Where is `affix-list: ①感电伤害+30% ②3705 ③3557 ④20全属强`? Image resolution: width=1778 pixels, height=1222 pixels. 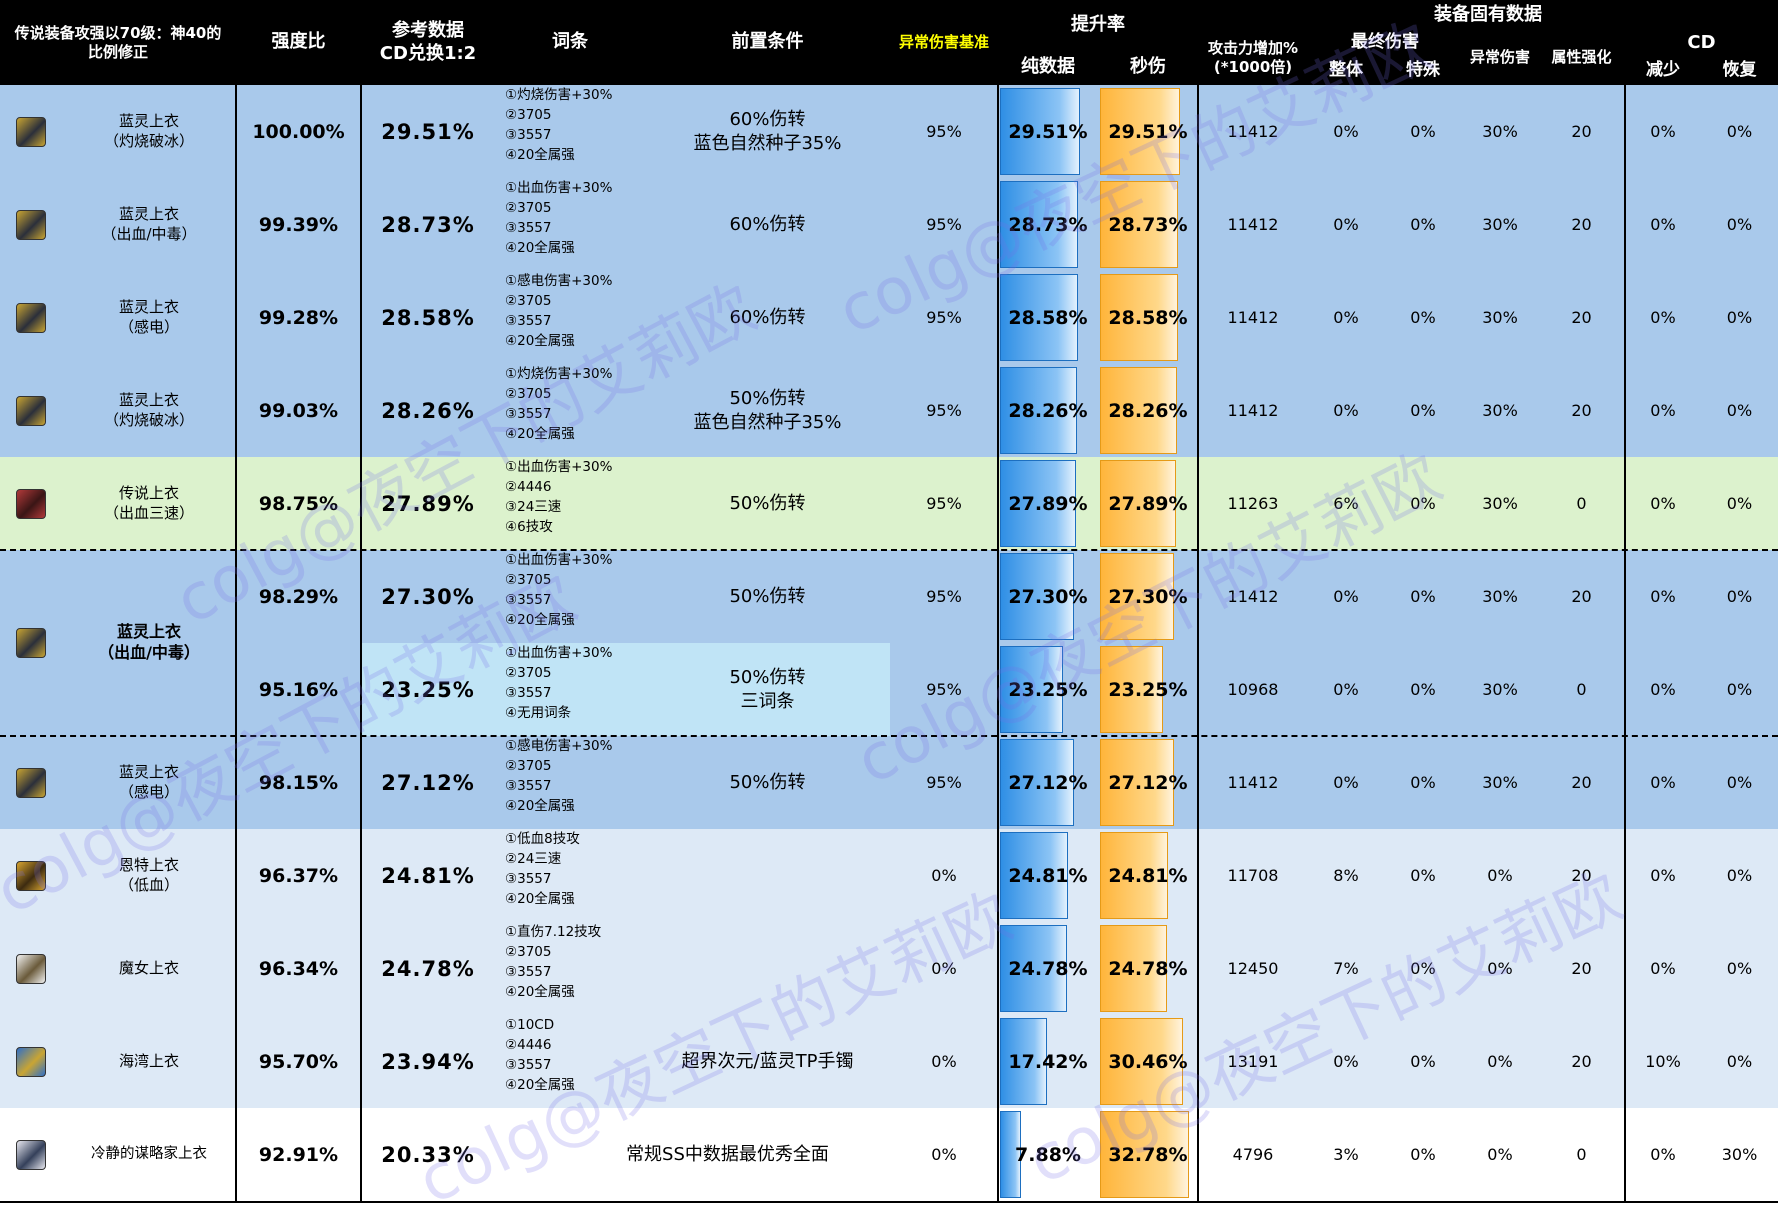 affix-list: ①感电伤害+30% ②3705 ③3557 ④20全属强 is located at coordinates (570, 317).